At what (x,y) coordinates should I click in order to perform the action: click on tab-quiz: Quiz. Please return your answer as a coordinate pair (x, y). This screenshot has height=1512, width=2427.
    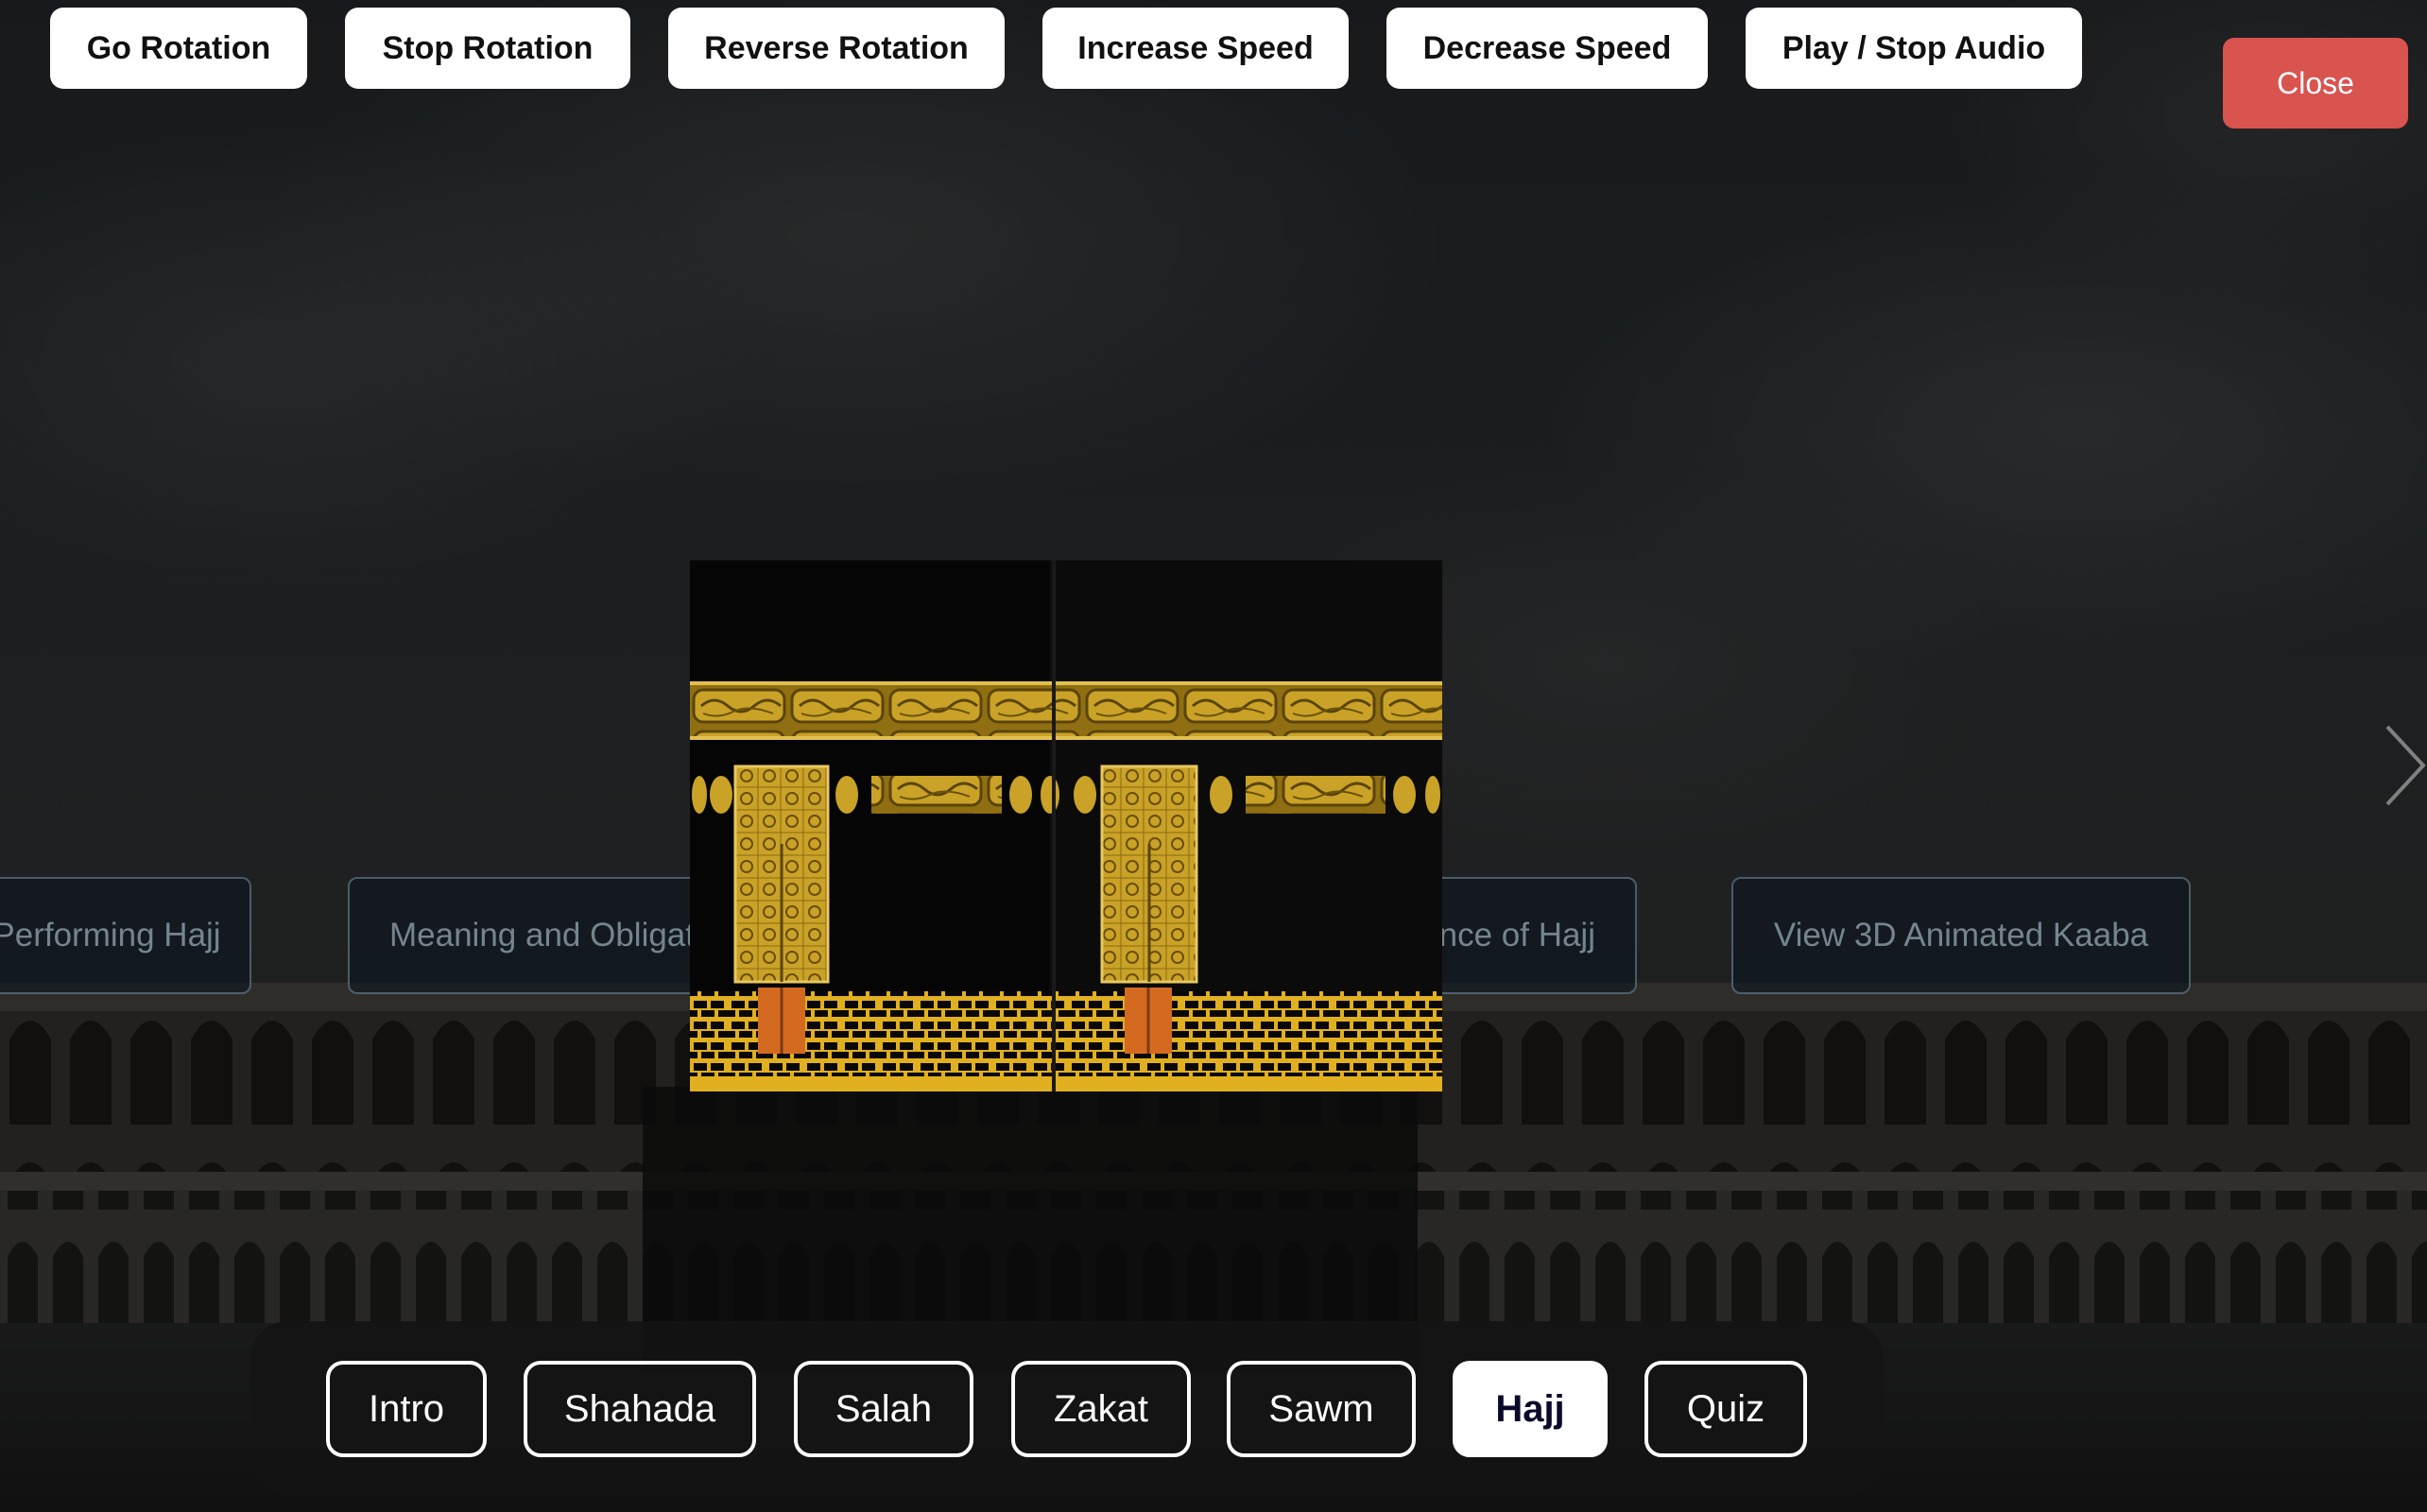
    Looking at the image, I should click on (1725, 1409).